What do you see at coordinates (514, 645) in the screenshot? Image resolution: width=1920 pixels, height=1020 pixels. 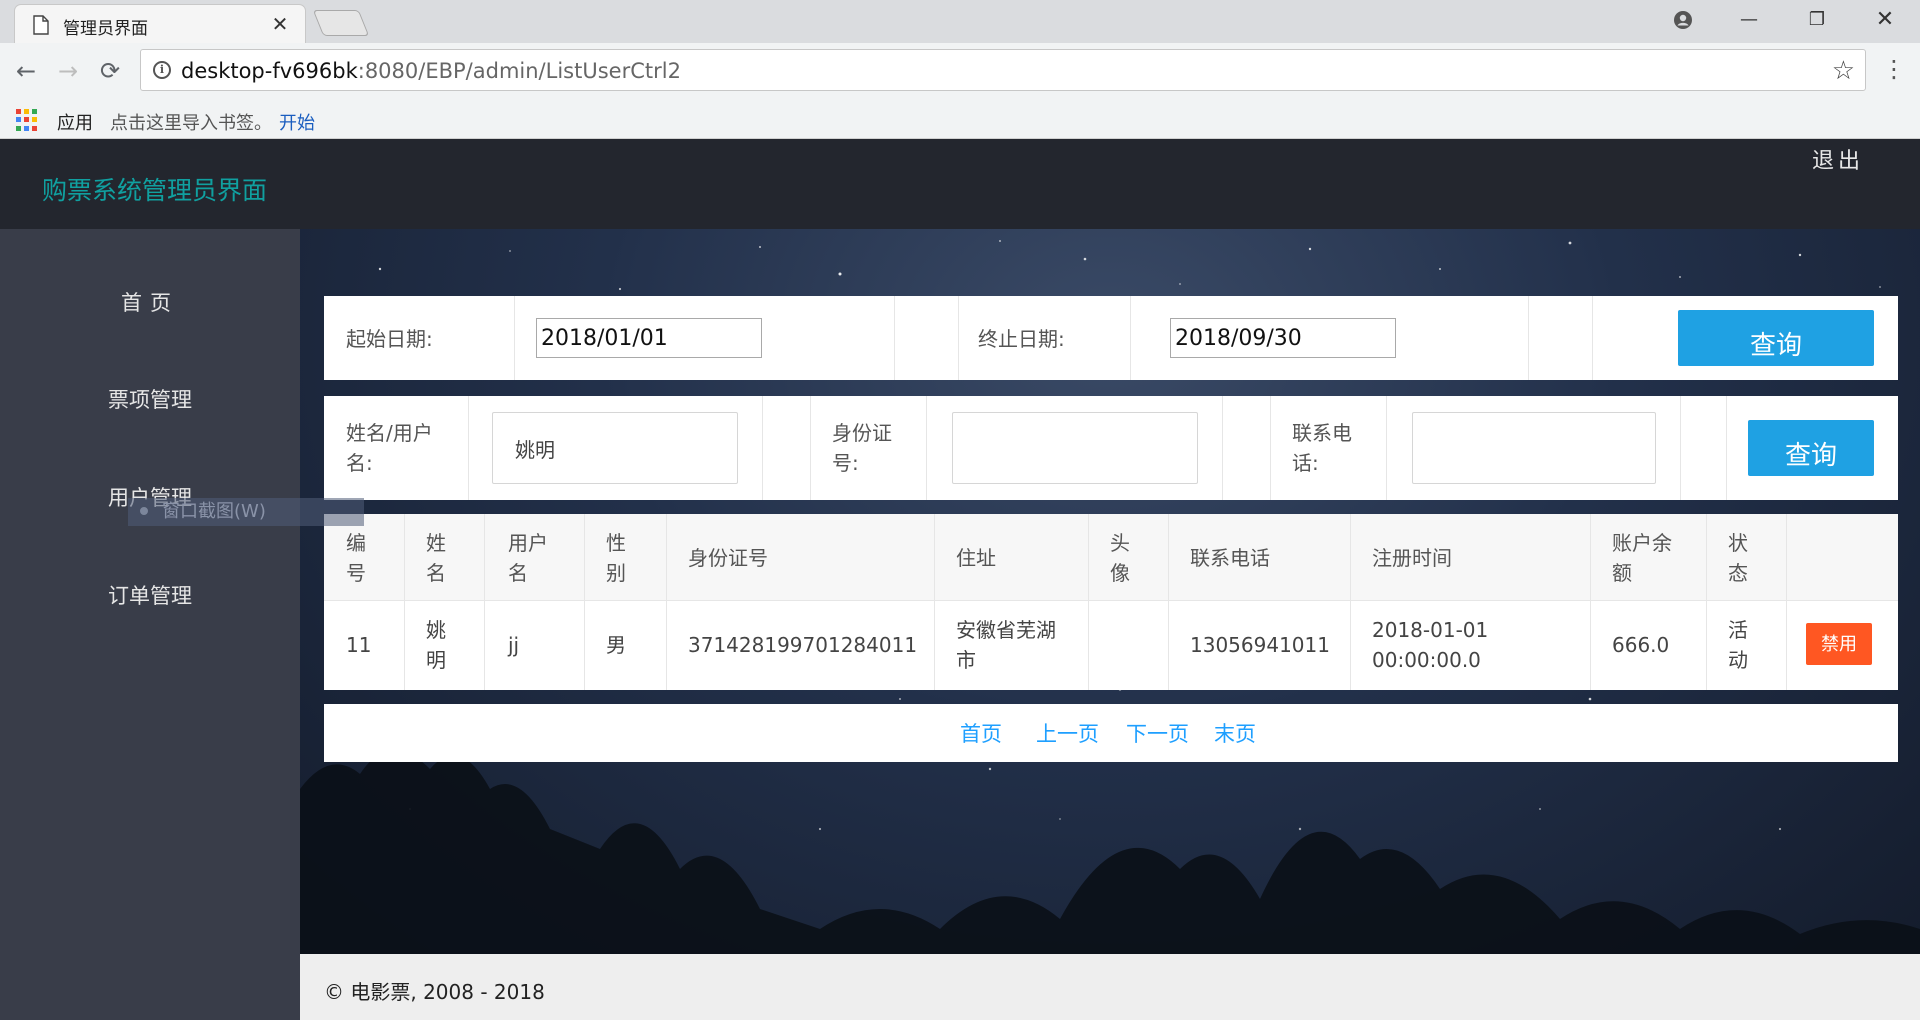 I see `cell-username: jj` at bounding box center [514, 645].